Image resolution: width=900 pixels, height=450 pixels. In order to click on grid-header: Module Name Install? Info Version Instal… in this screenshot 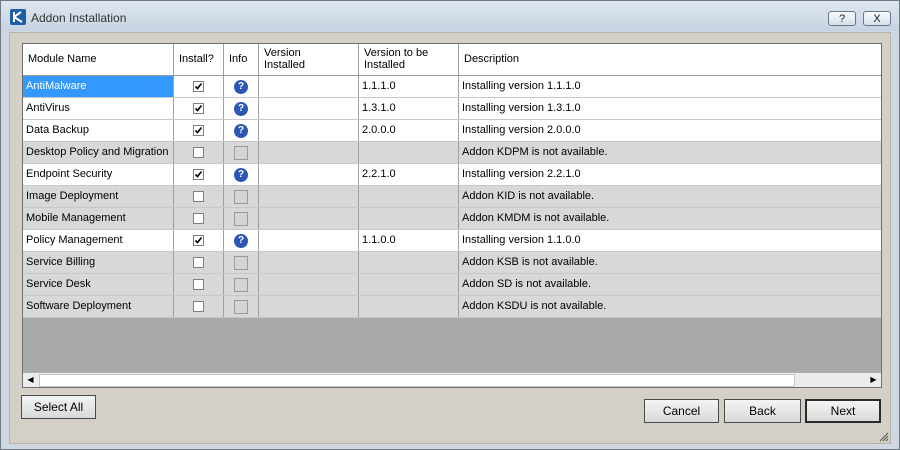, I will do `click(452, 60)`.